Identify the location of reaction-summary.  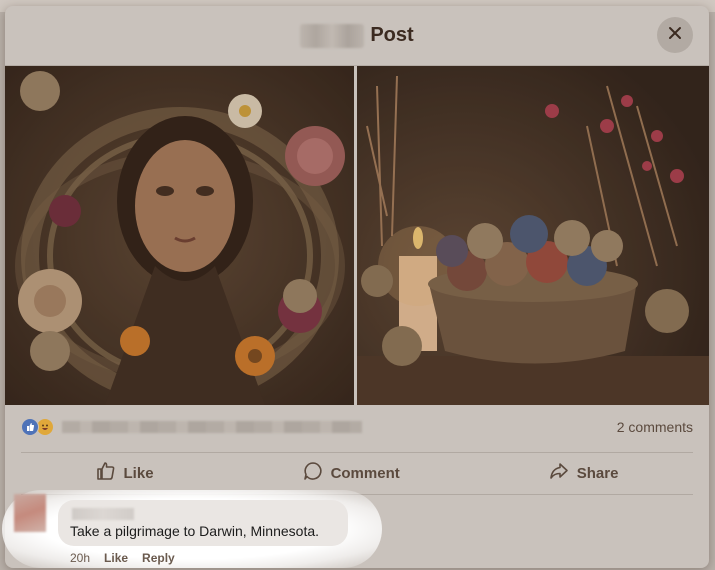
(191, 427).